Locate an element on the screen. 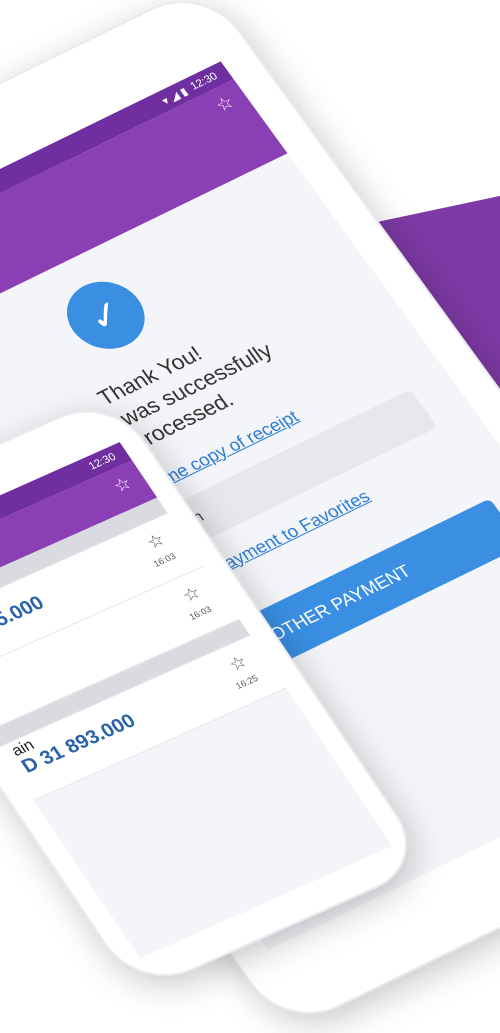 The image size is (500, 1033). check-icon: ✓ is located at coordinates (105, 315).